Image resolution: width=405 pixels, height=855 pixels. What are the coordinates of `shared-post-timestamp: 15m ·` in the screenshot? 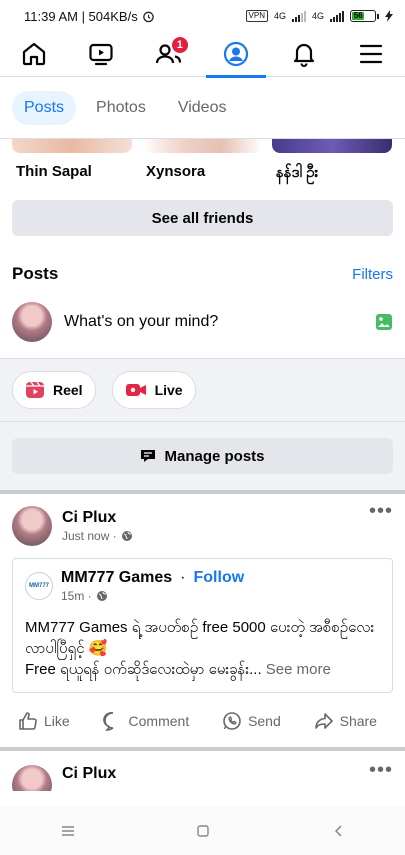 It's located at (152, 596).